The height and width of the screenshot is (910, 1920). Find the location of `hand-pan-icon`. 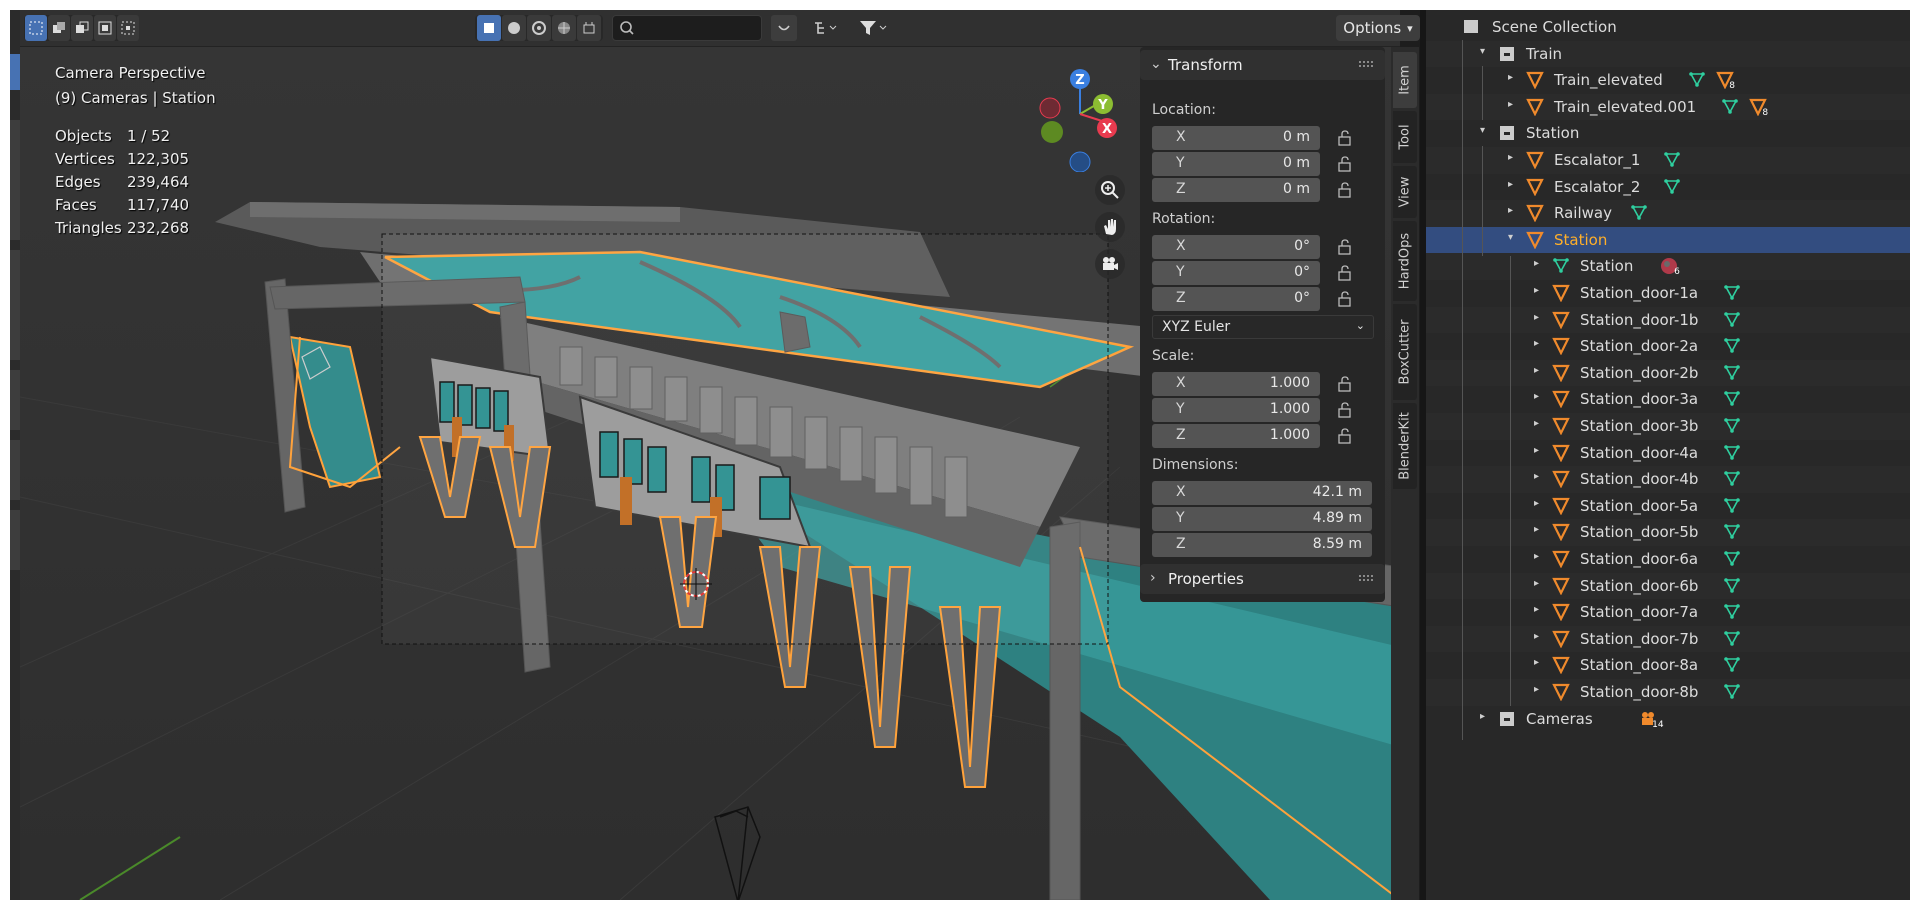

hand-pan-icon is located at coordinates (1110, 227).